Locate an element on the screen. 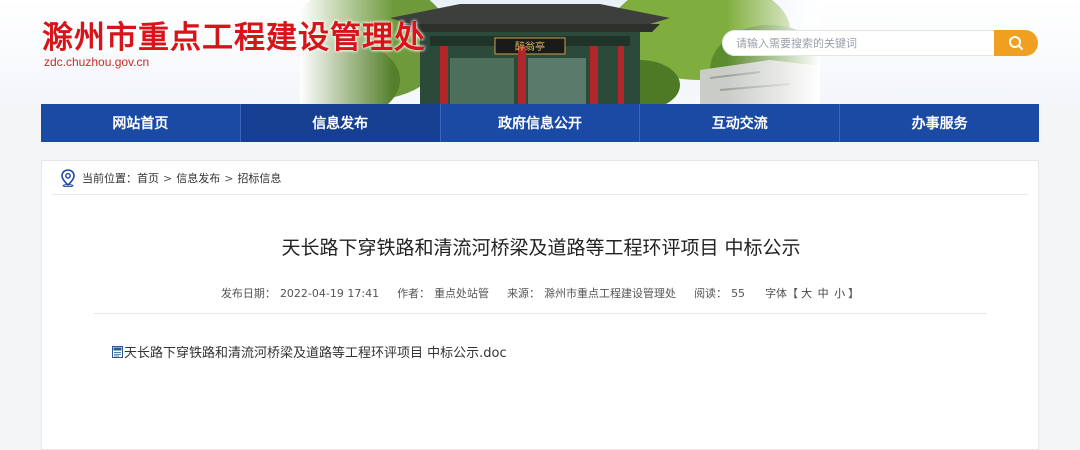 This screenshot has height=450, width=1080. search-button is located at coordinates (1016, 43).